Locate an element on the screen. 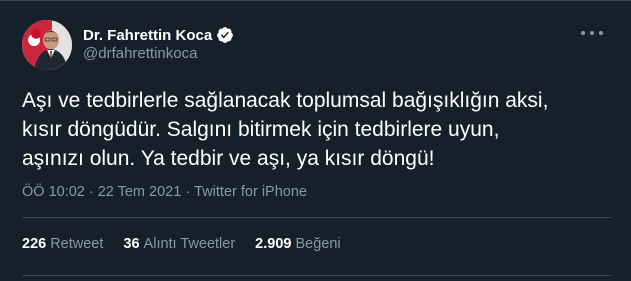  tweet-time: ÖÖ 10:02 is located at coordinates (53, 192).